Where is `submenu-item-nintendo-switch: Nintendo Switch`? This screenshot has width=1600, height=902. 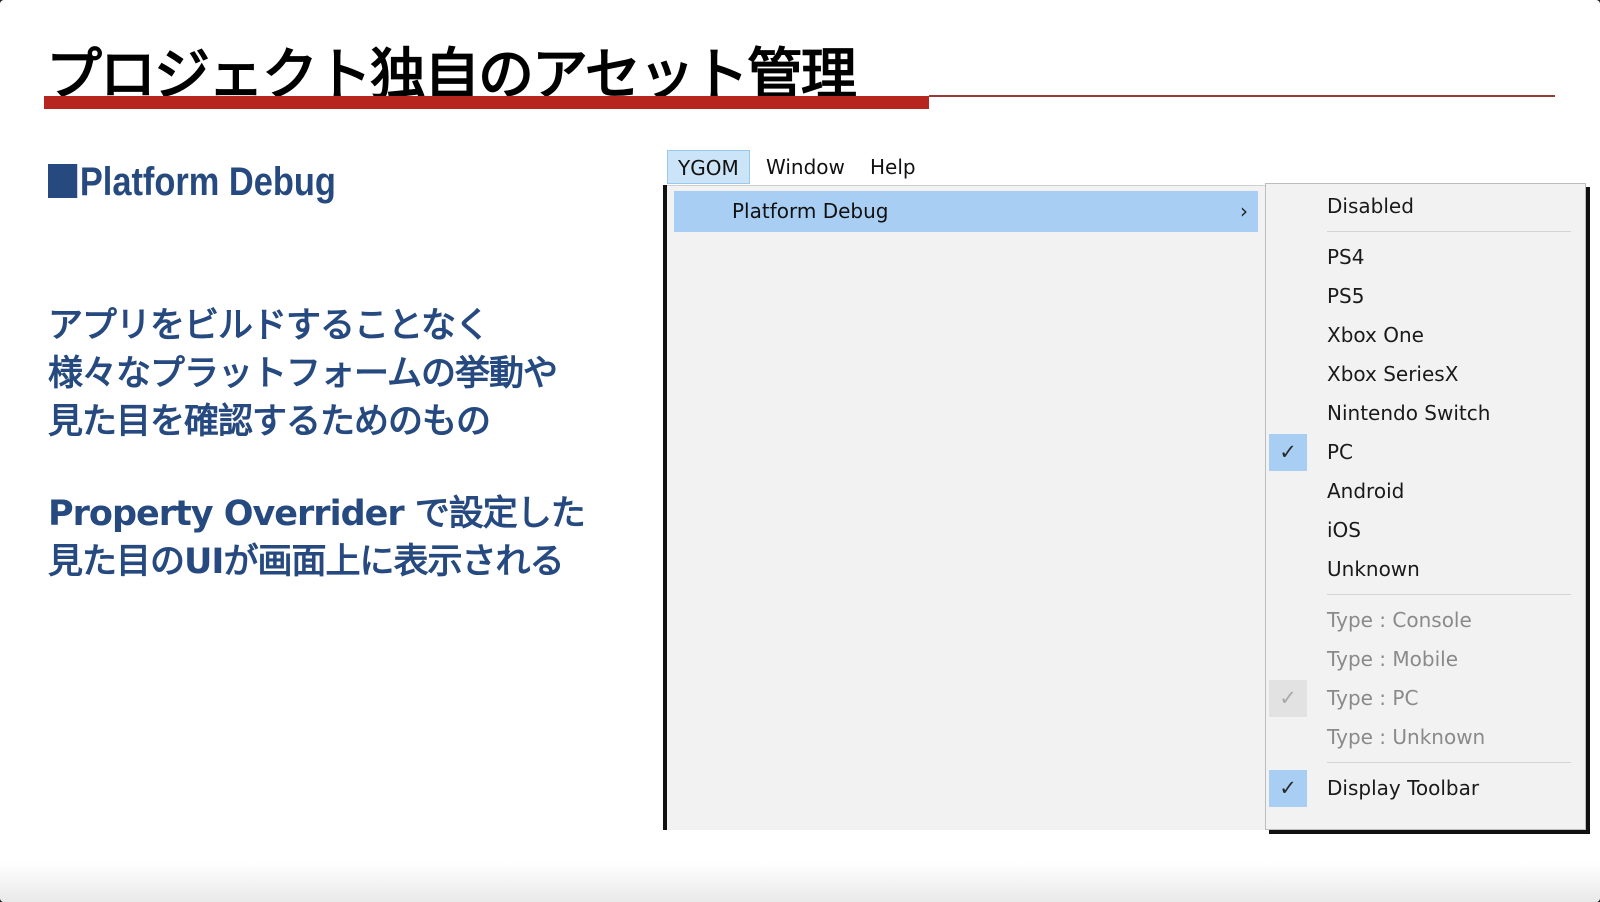 submenu-item-nintendo-switch: Nintendo Switch is located at coordinates (1425, 413).